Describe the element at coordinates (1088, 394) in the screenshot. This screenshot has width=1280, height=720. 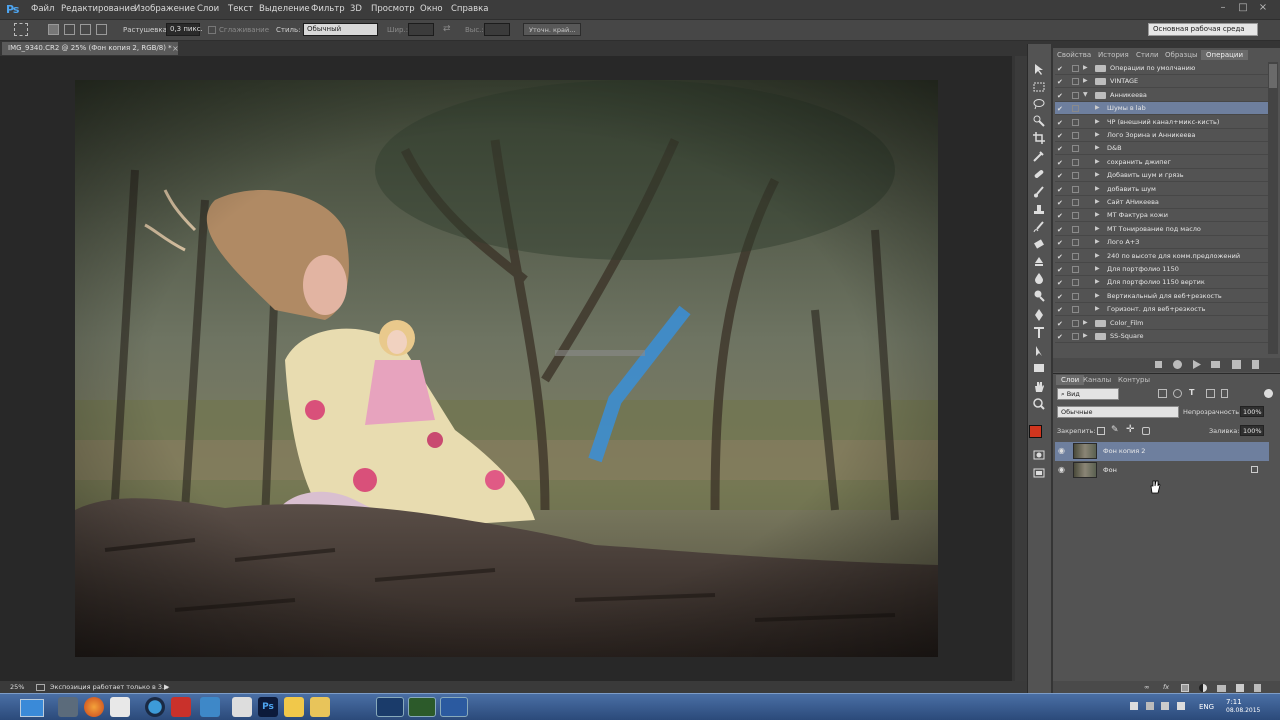
I see `layer-filter-select: ⌕ Вид` at that location.